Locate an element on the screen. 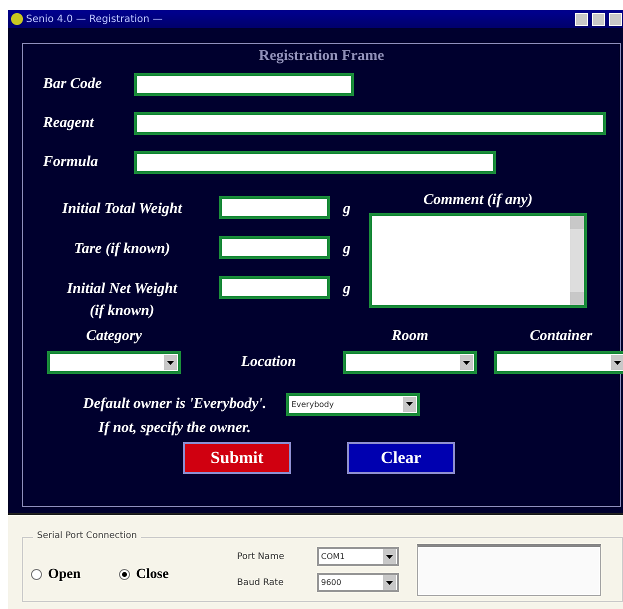  owner-dropdown: Everybody is located at coordinates (353, 404).